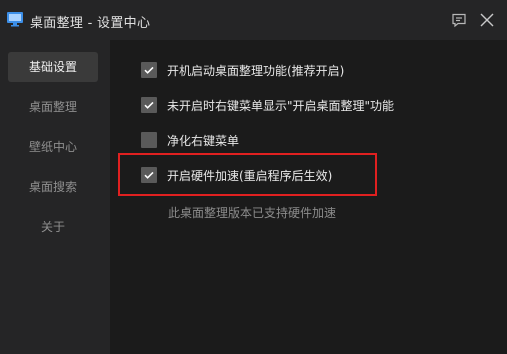  I want to click on hardware-acceleration-checkbox, so click(149, 175).